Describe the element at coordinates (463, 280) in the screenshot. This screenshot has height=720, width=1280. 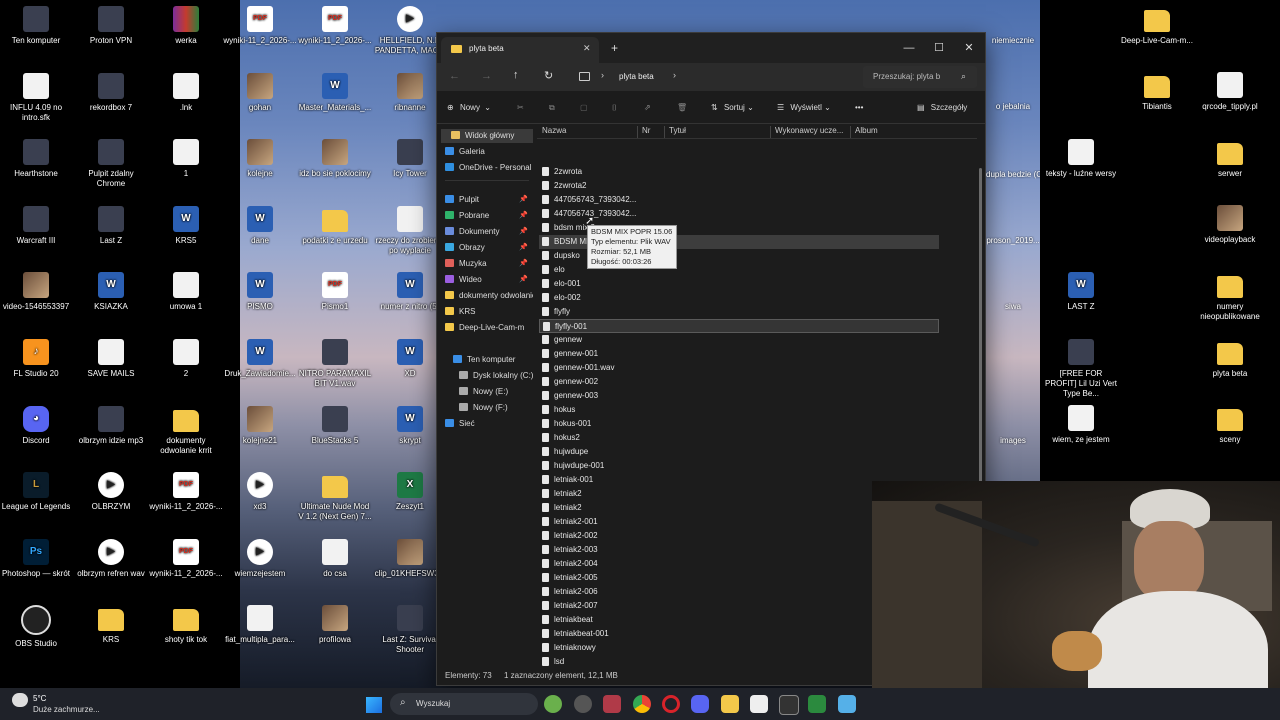
I see `nav-item: Wideo` at that location.